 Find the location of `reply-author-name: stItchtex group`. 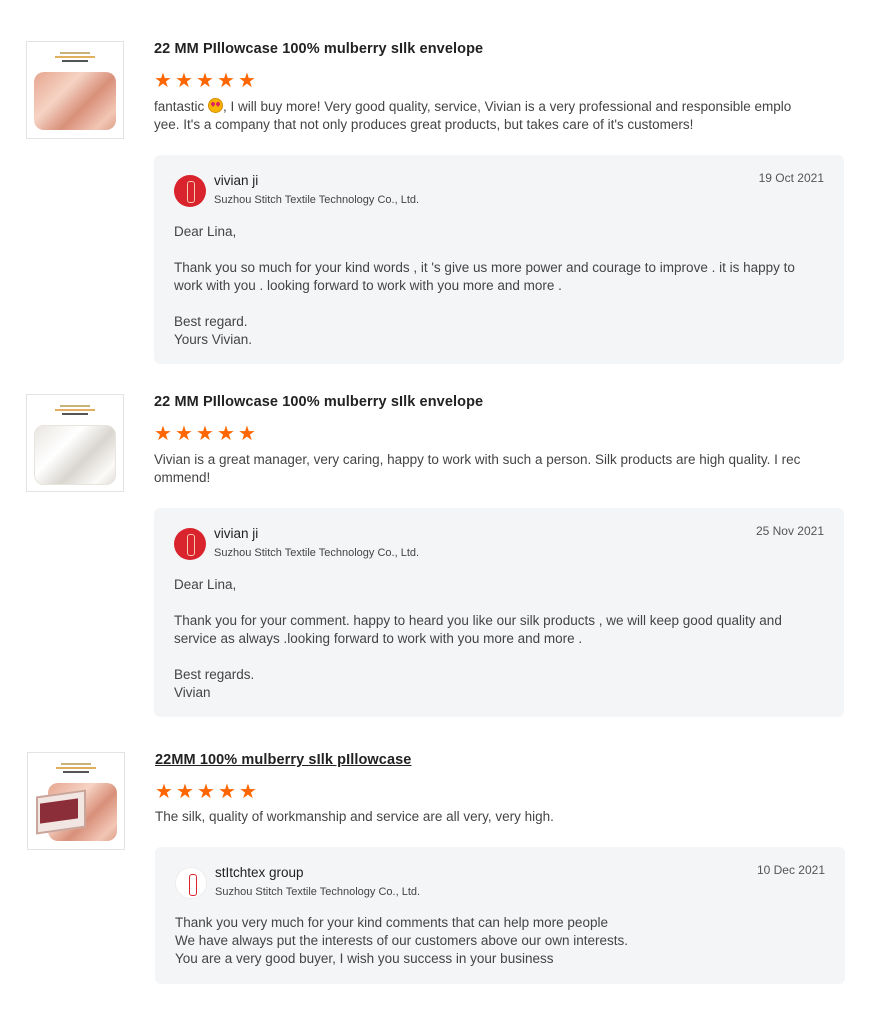

reply-author-name: stItchtex group is located at coordinates (259, 872).